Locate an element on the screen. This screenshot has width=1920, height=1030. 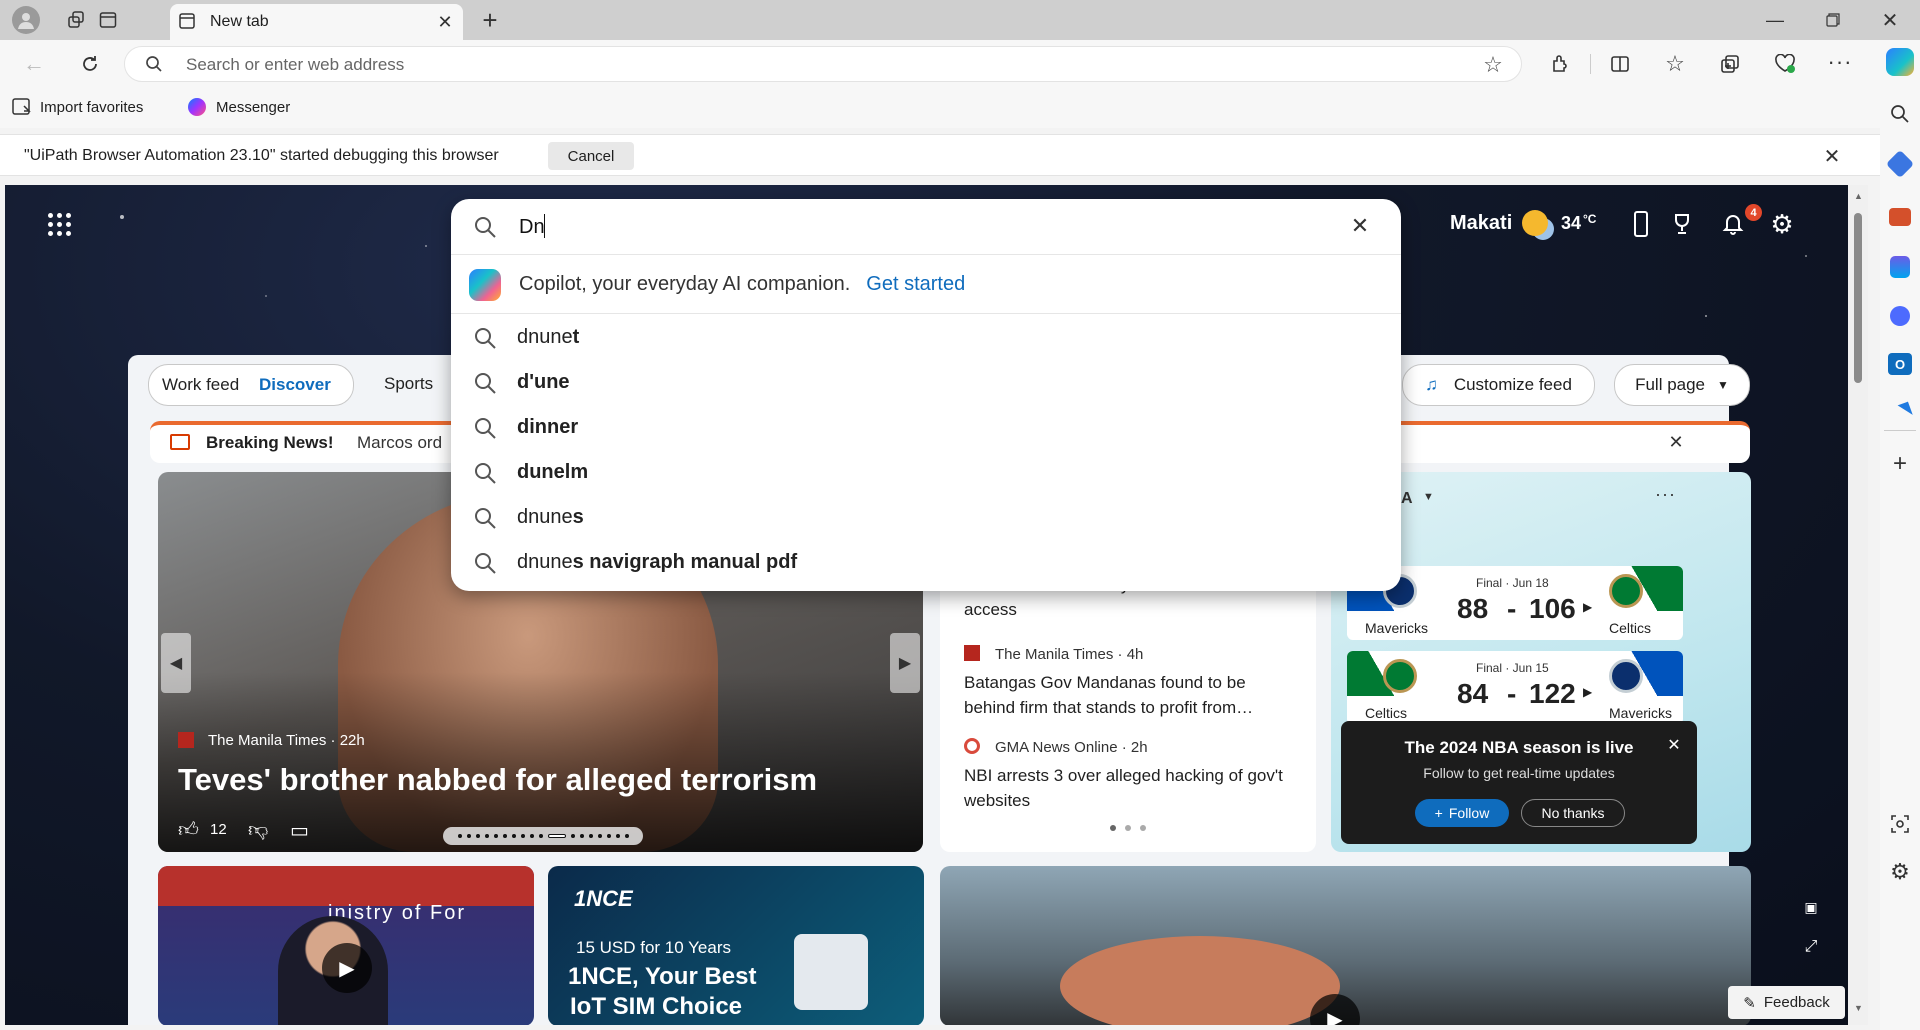
sidebar-settings-icon: ⚙ is located at coordinates (1900, 871).